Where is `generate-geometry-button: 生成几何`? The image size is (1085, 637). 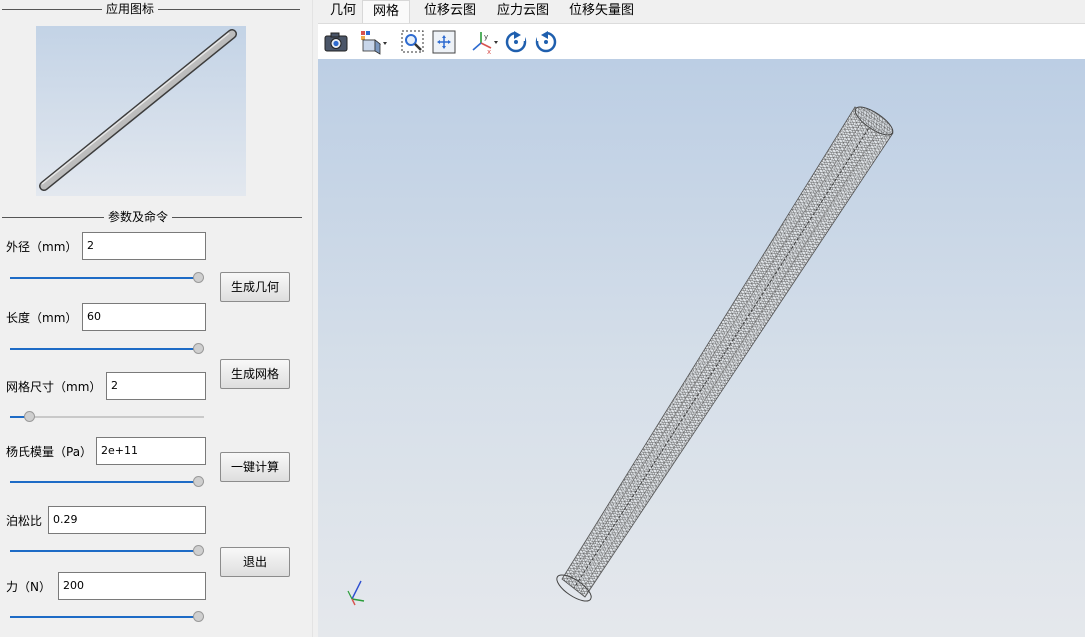
generate-geometry-button: 生成几何 is located at coordinates (255, 287).